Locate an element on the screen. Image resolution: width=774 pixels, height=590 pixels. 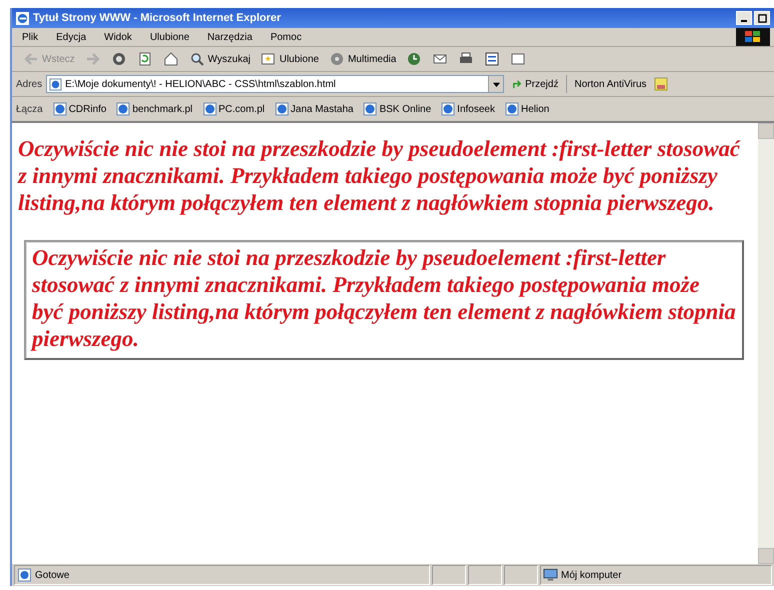
link-button: Jana Mastaha is located at coordinates (314, 109).